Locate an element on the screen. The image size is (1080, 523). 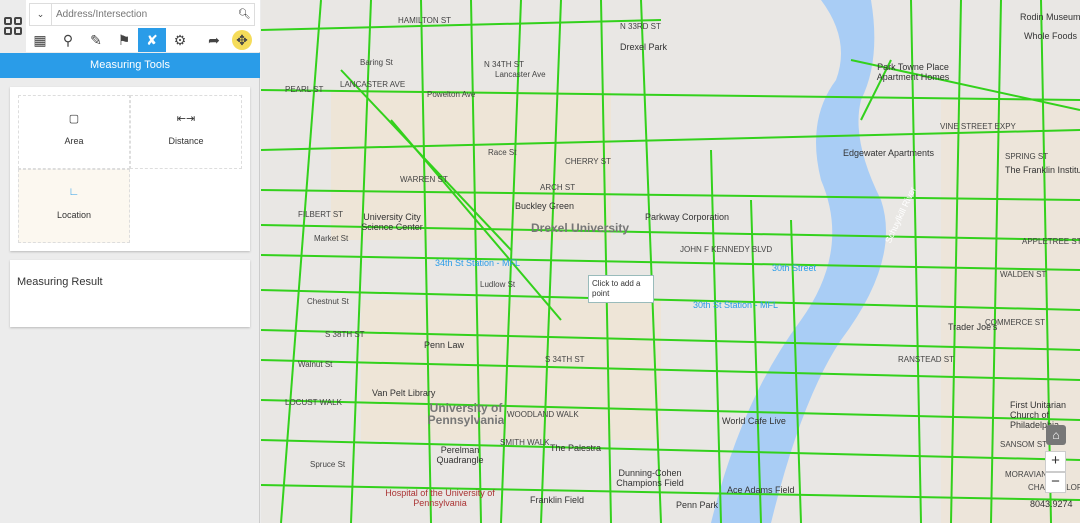
apps-grid-icon is located at coordinates (13, 26).